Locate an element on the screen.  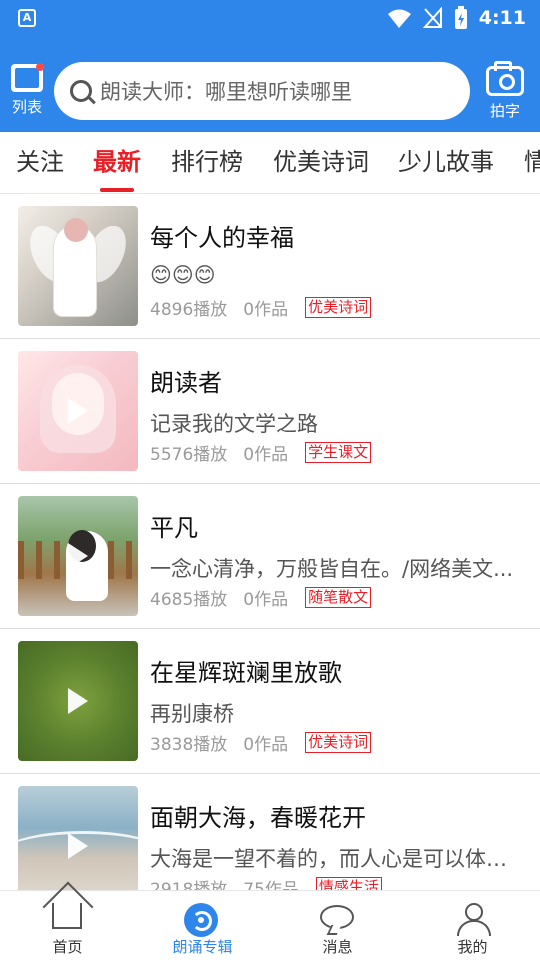
search-input: 朗读大师：哪里想听读哪里 is located at coordinates (262, 91).